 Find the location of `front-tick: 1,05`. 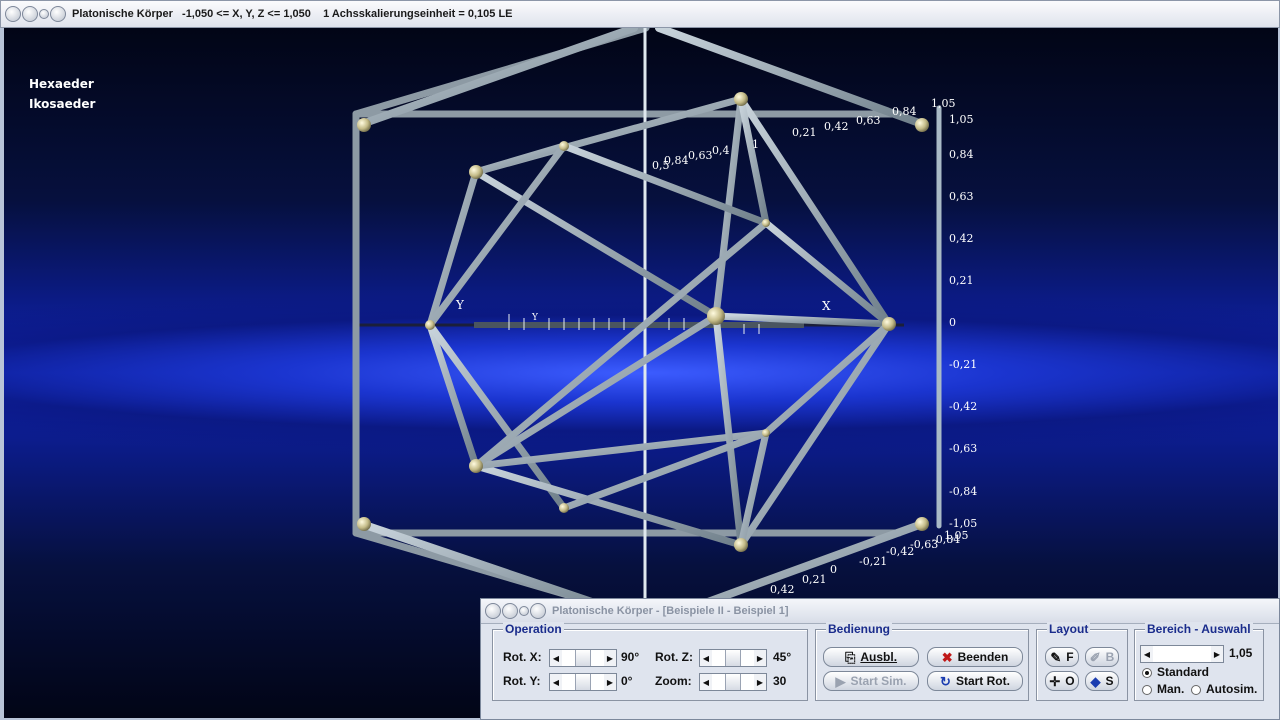

front-tick: 1,05 is located at coordinates (956, 535).